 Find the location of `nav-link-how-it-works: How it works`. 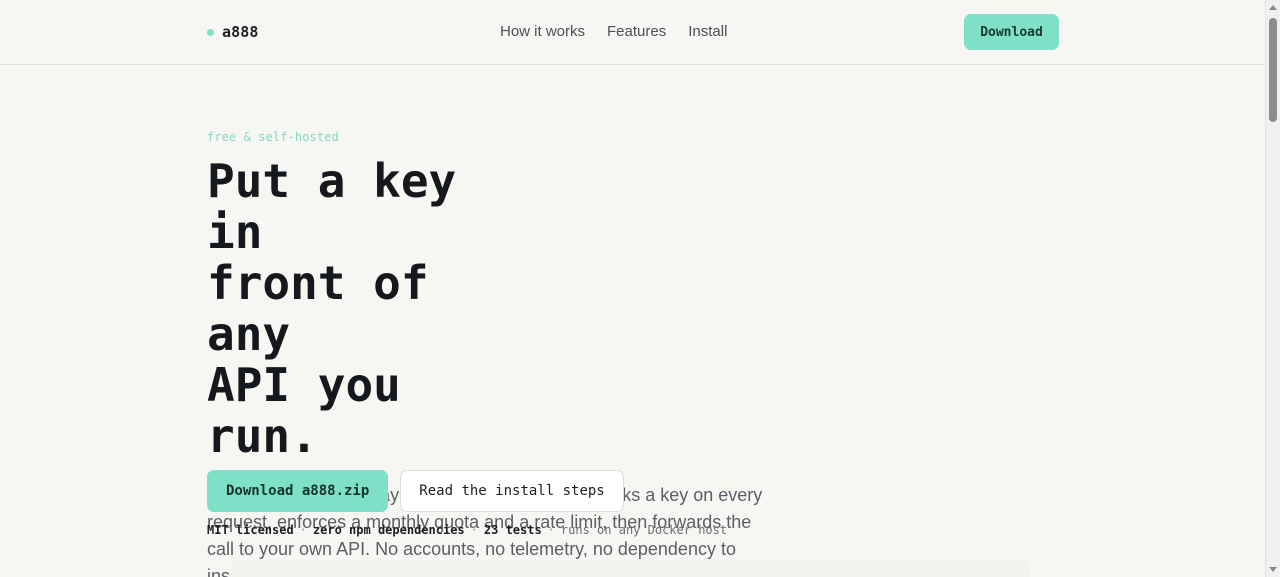

nav-link-how-it-works: How it works is located at coordinates (542, 31).